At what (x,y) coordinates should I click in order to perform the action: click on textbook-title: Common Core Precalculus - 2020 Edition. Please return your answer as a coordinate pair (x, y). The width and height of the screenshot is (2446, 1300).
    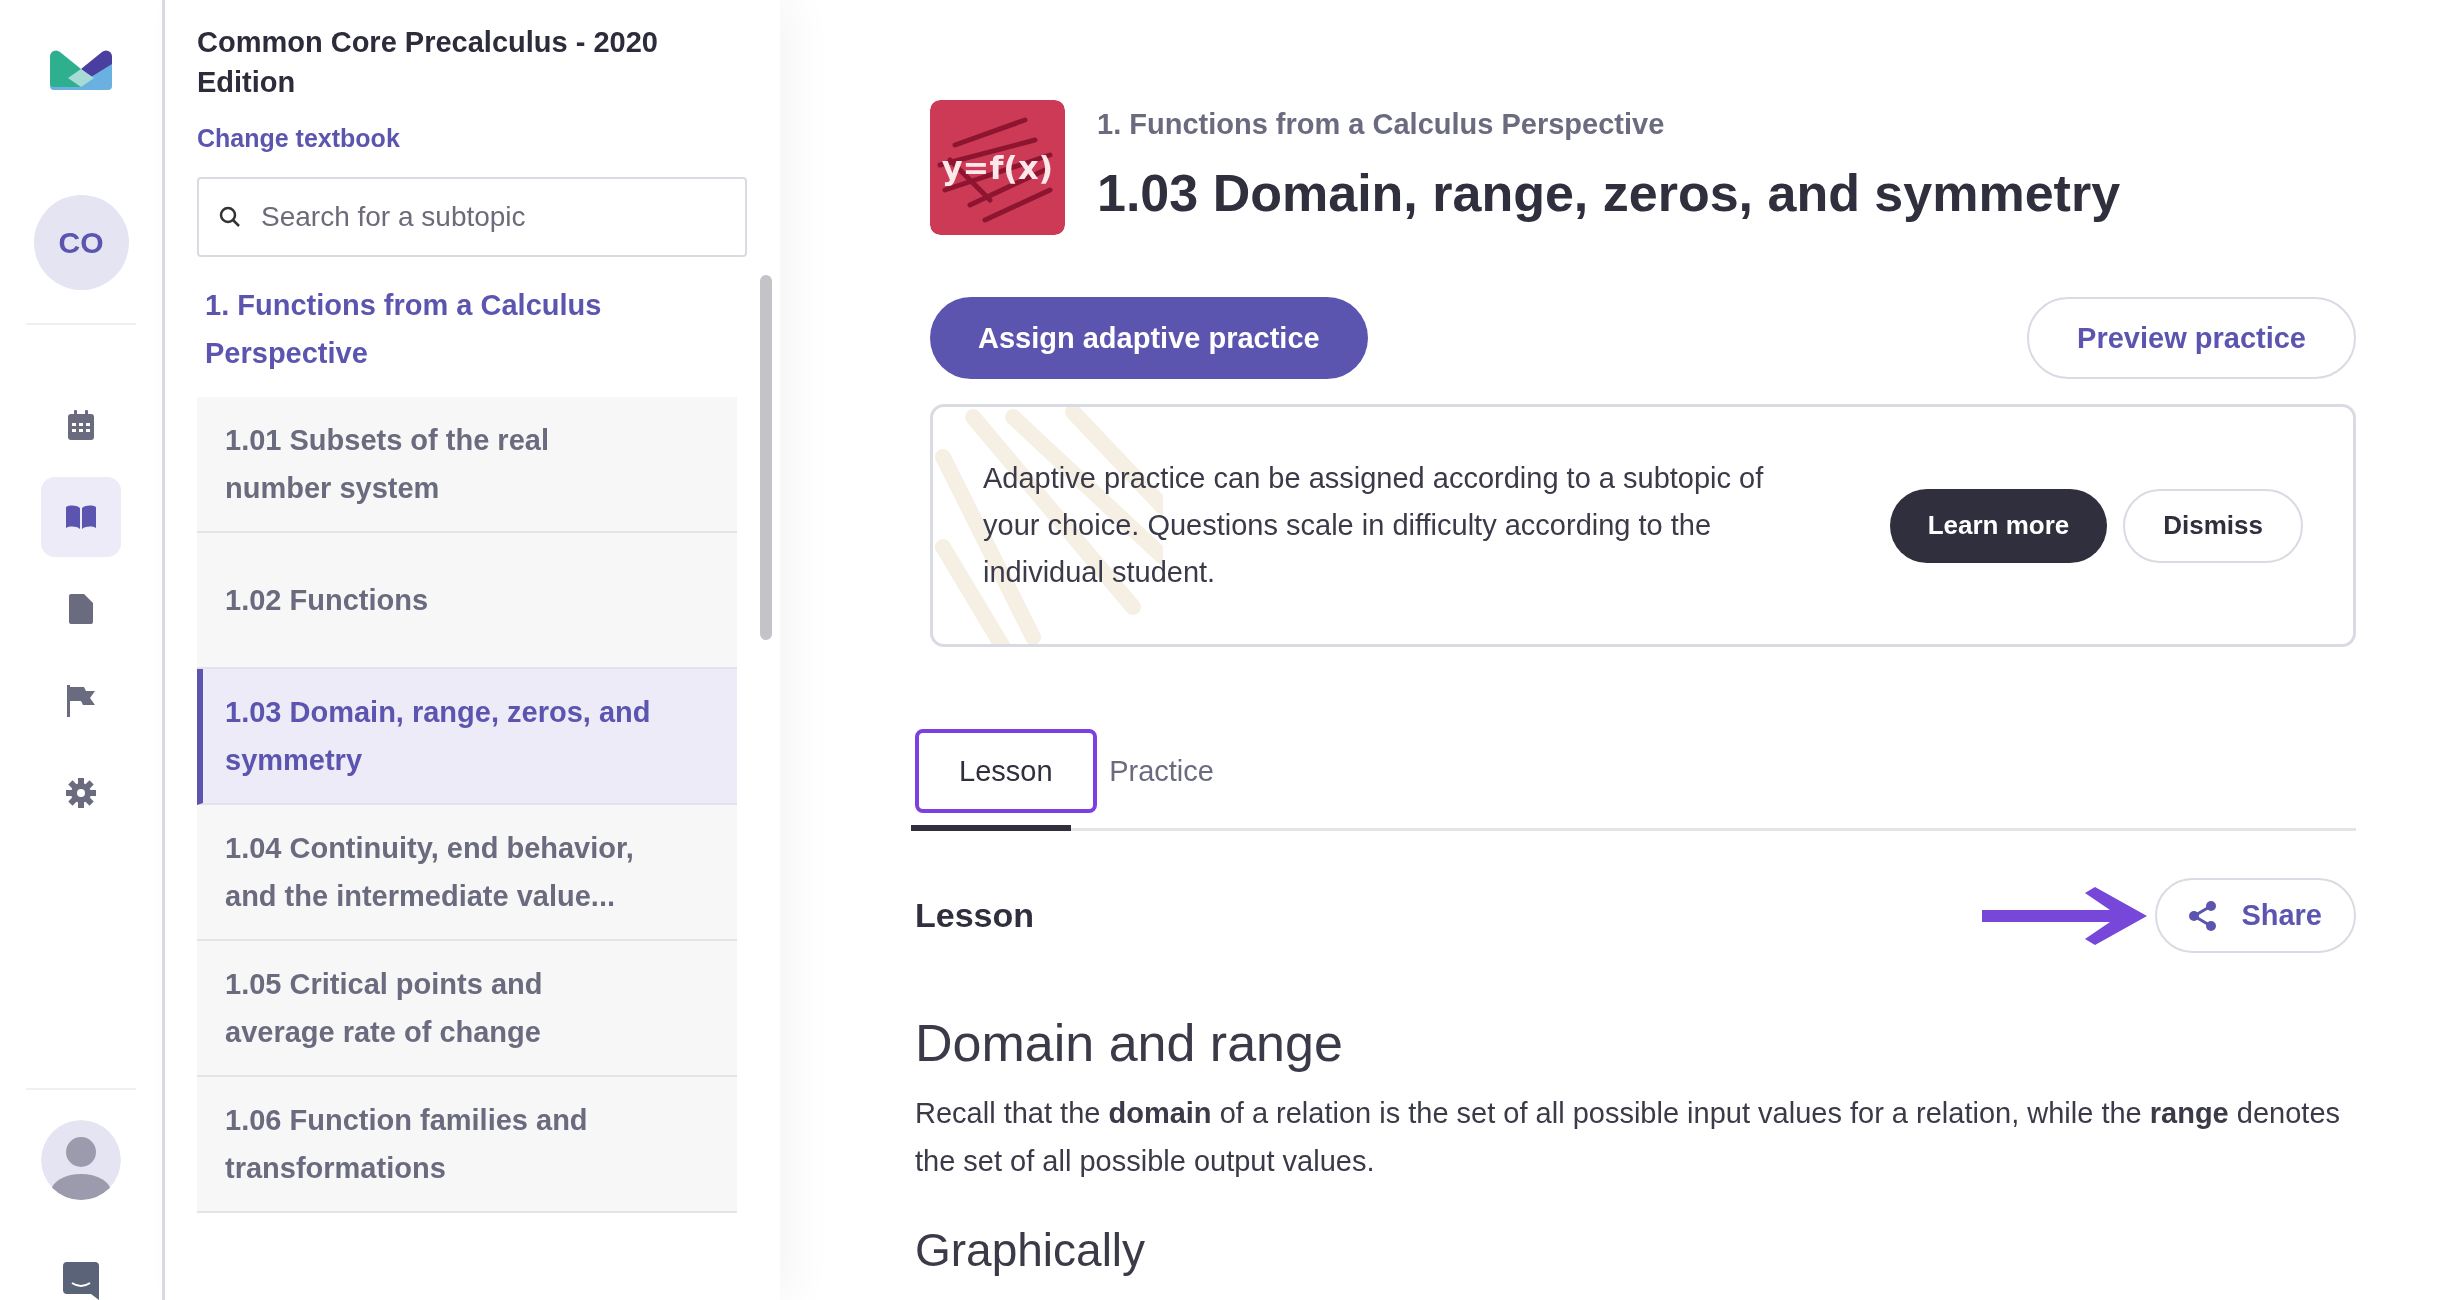
    Looking at the image, I should click on (428, 62).